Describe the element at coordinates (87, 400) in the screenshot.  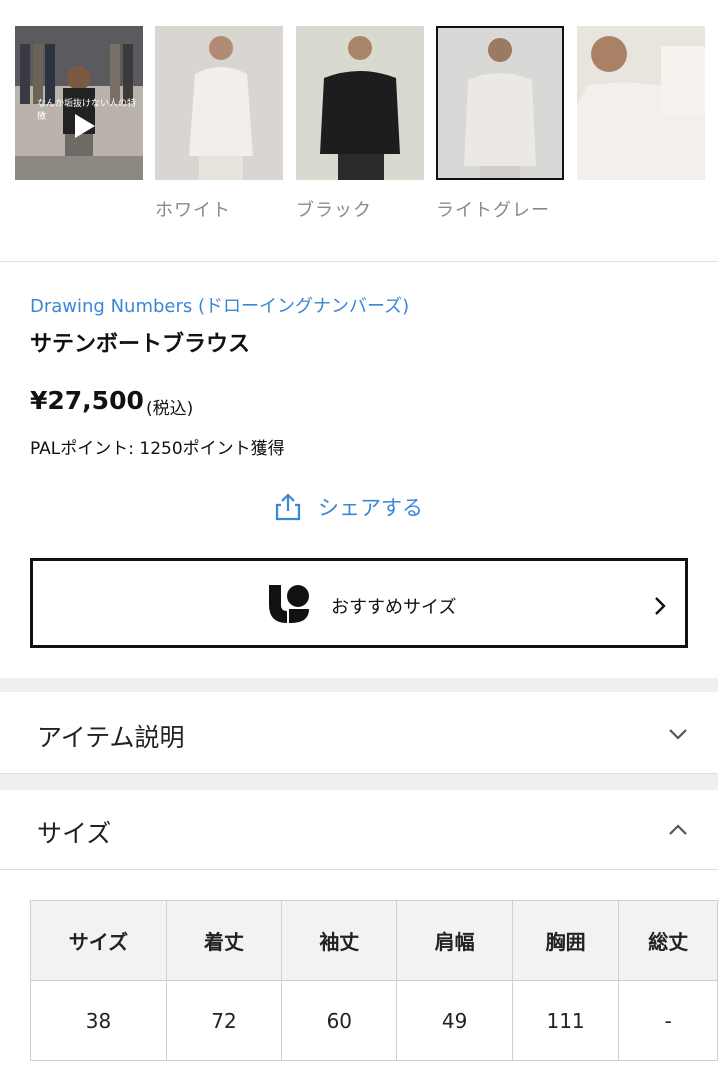
I see `product-price: ¥27,500` at that location.